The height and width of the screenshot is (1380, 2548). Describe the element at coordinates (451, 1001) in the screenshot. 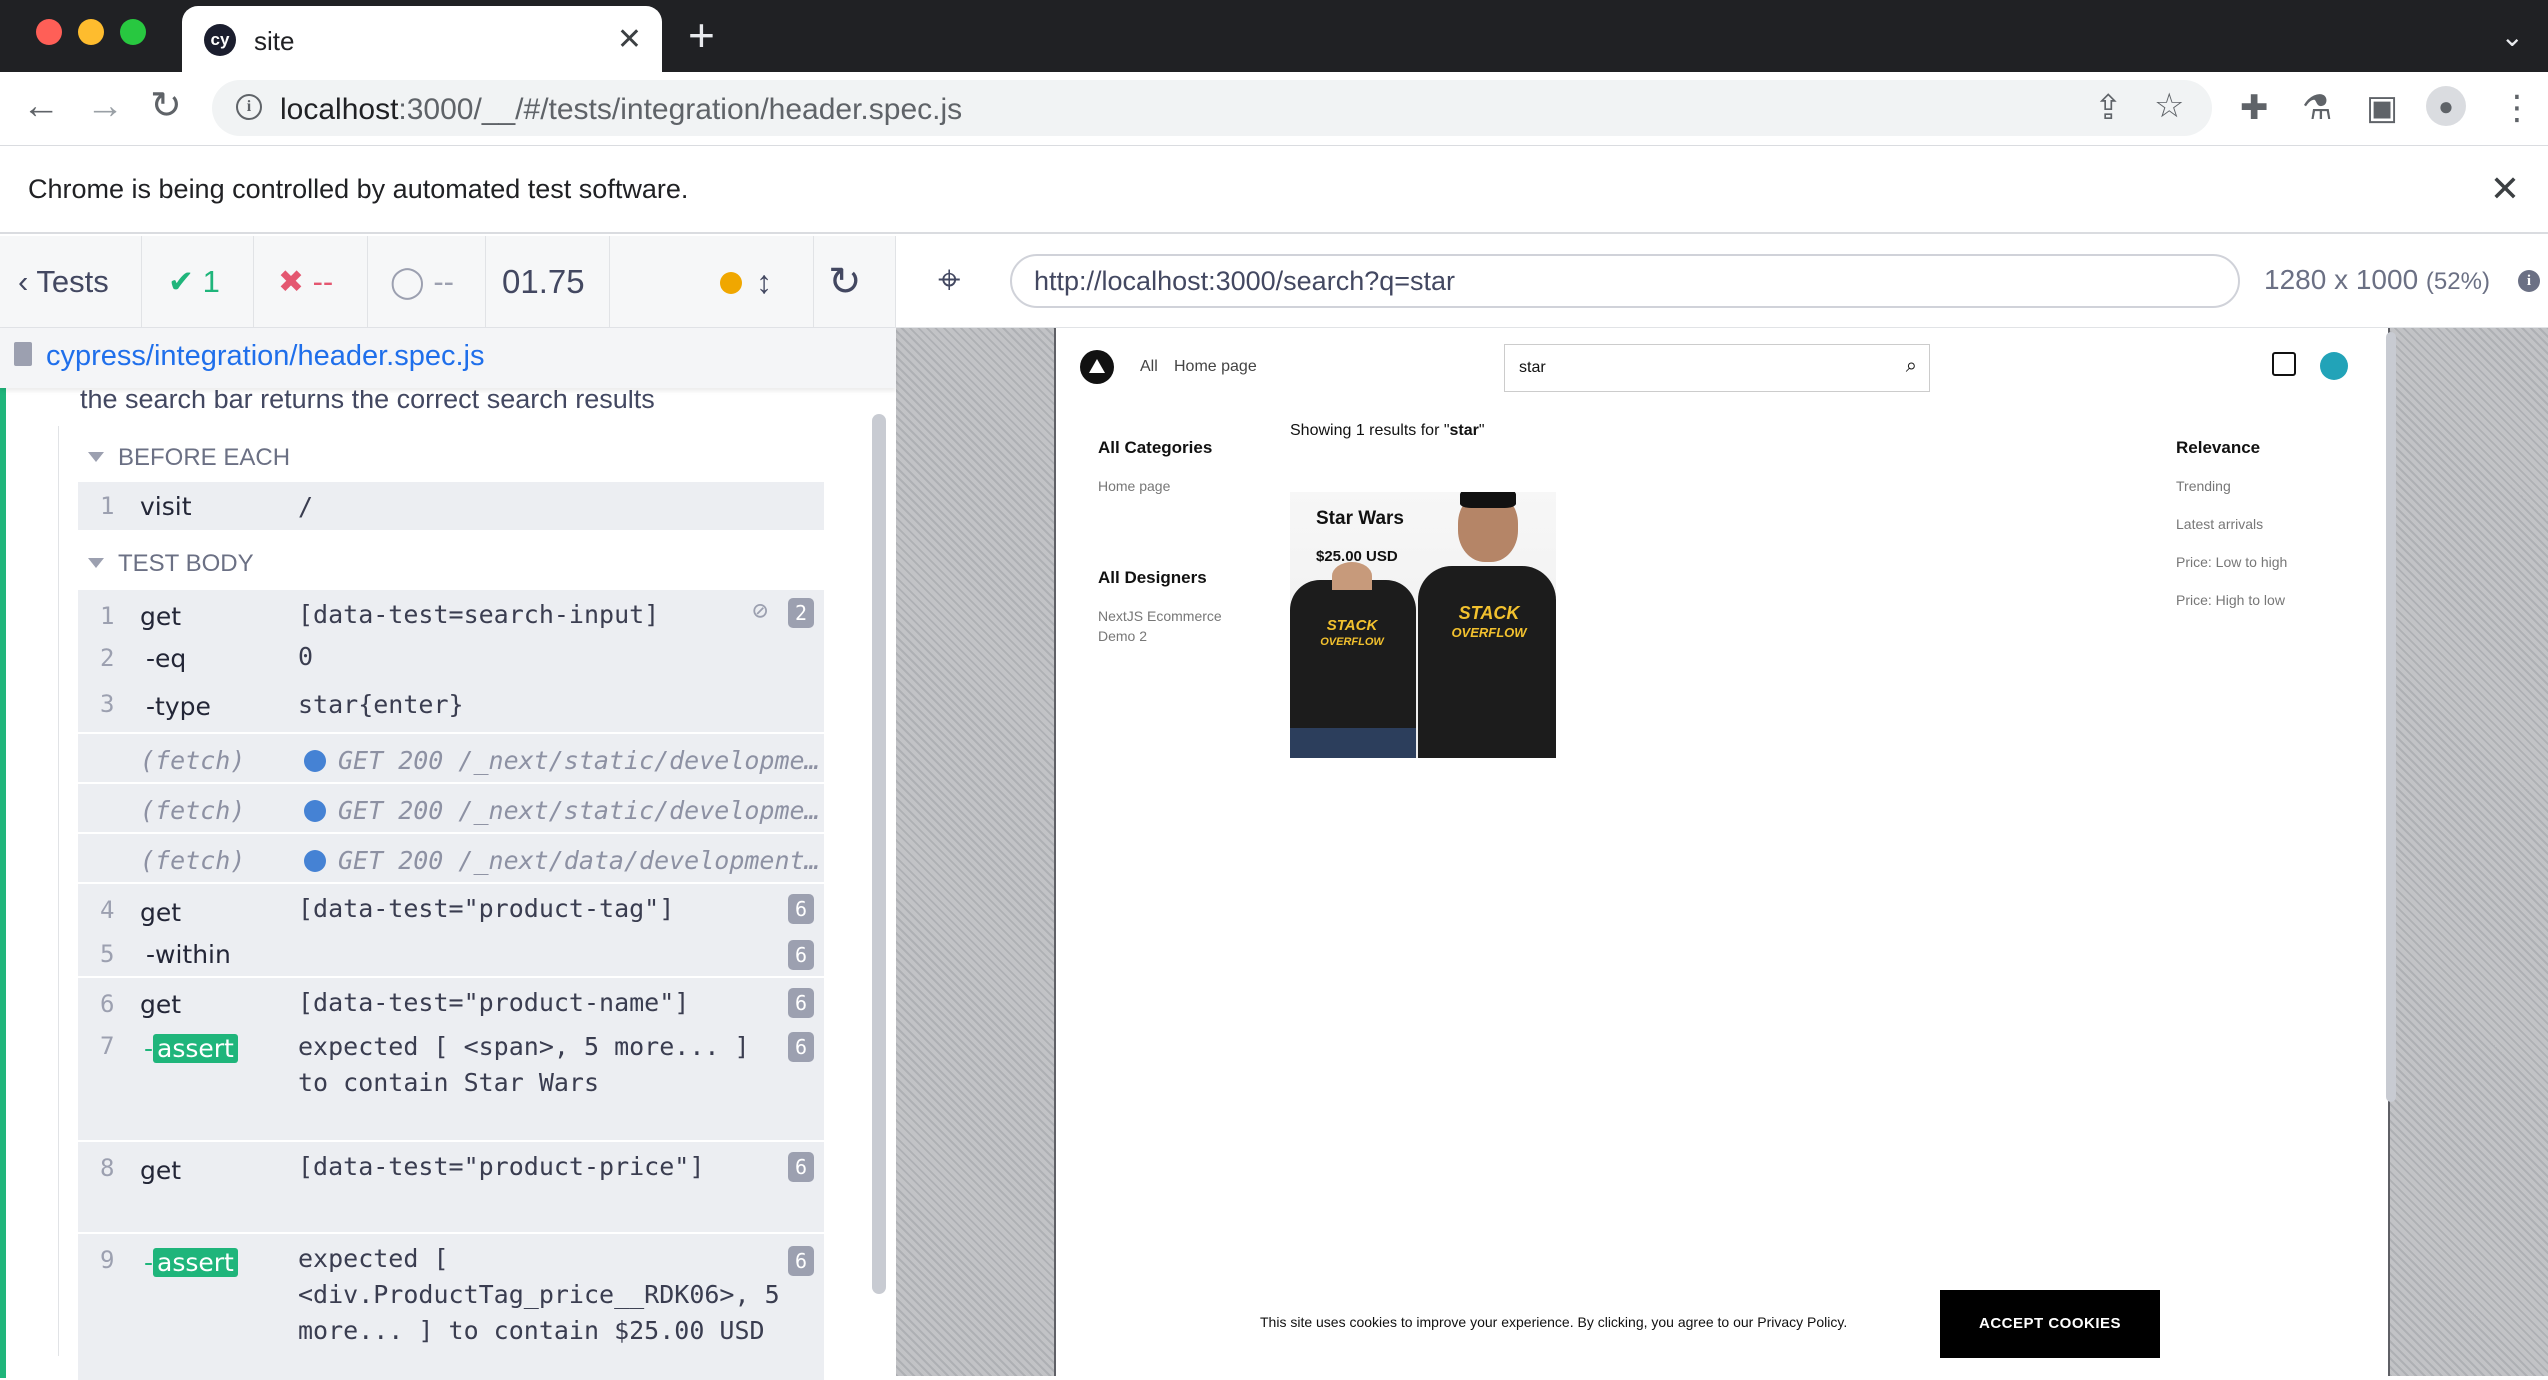

I see `command-row: 6 get [data-test="product-name"] 6` at that location.